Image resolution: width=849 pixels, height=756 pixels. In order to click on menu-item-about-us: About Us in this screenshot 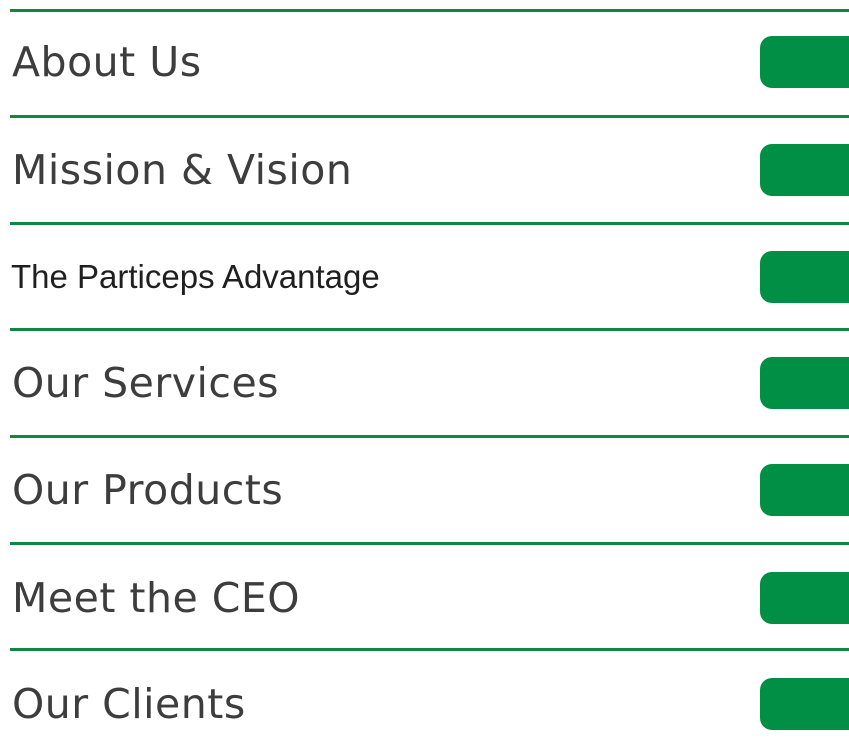, I will do `click(424, 62)`.